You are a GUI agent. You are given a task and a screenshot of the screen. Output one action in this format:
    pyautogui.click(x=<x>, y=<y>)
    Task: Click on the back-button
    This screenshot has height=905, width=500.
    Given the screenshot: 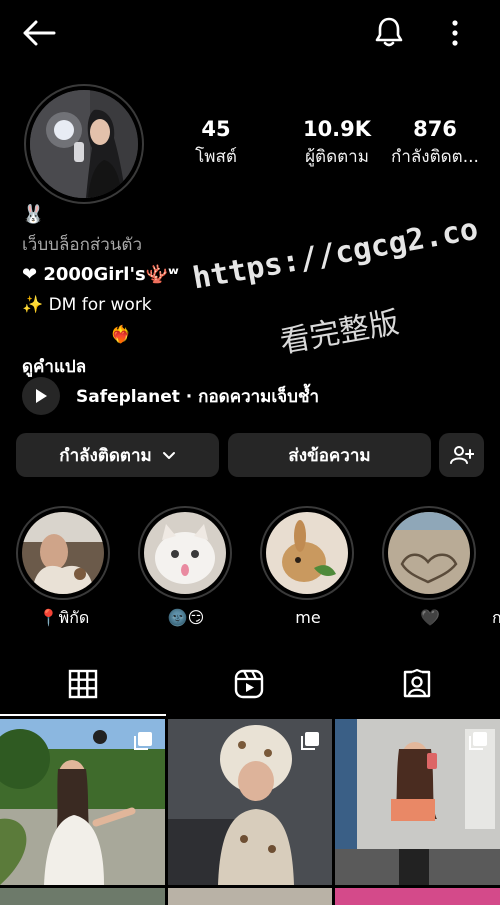 What is the action you would take?
    pyautogui.click(x=39, y=33)
    